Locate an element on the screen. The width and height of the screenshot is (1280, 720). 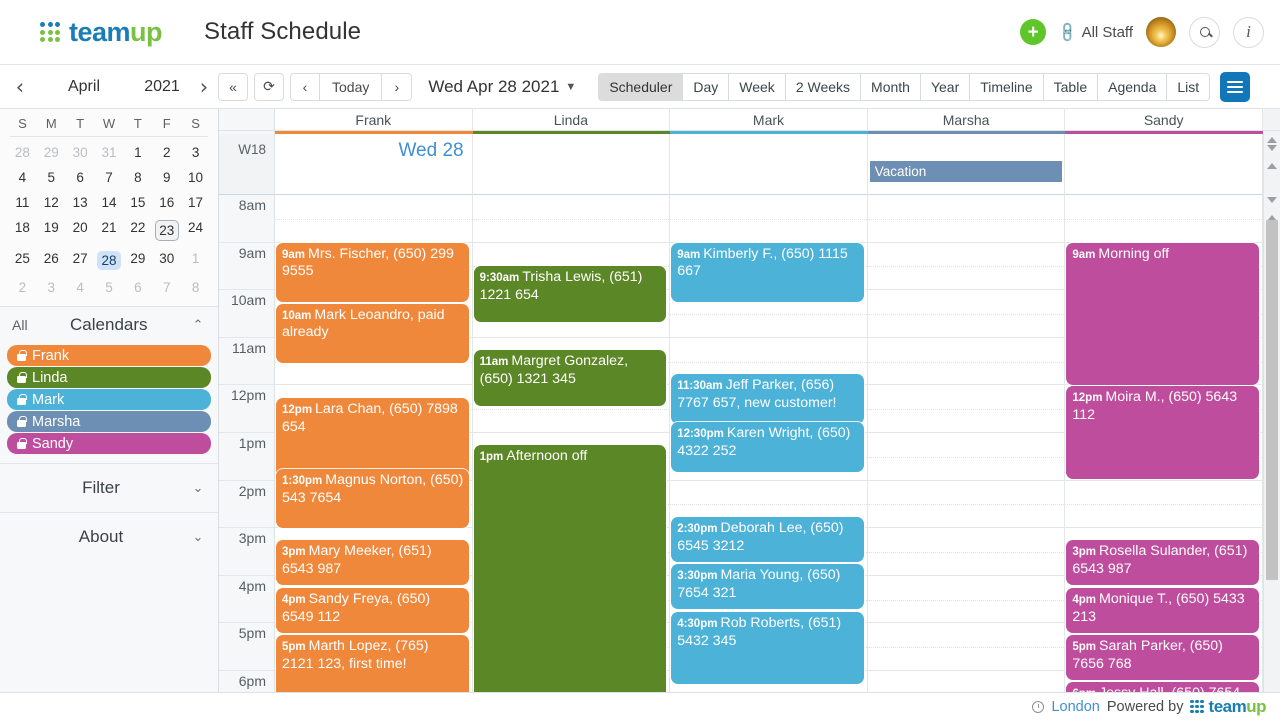
calendar-event: 9am Mrs. Fischer, (650) 299 9555 is located at coordinates (372, 272).